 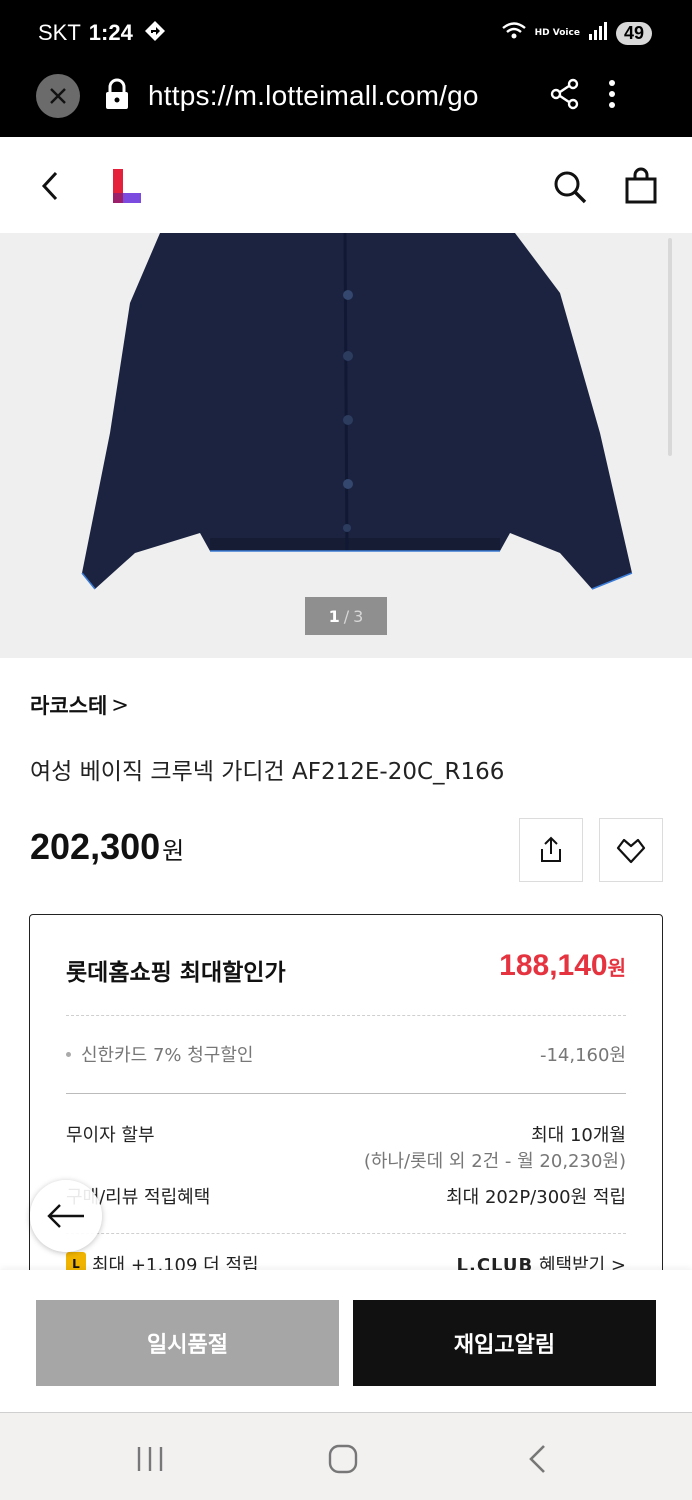 What do you see at coordinates (334, 616) in the screenshot?
I see `pager-current: 1` at bounding box center [334, 616].